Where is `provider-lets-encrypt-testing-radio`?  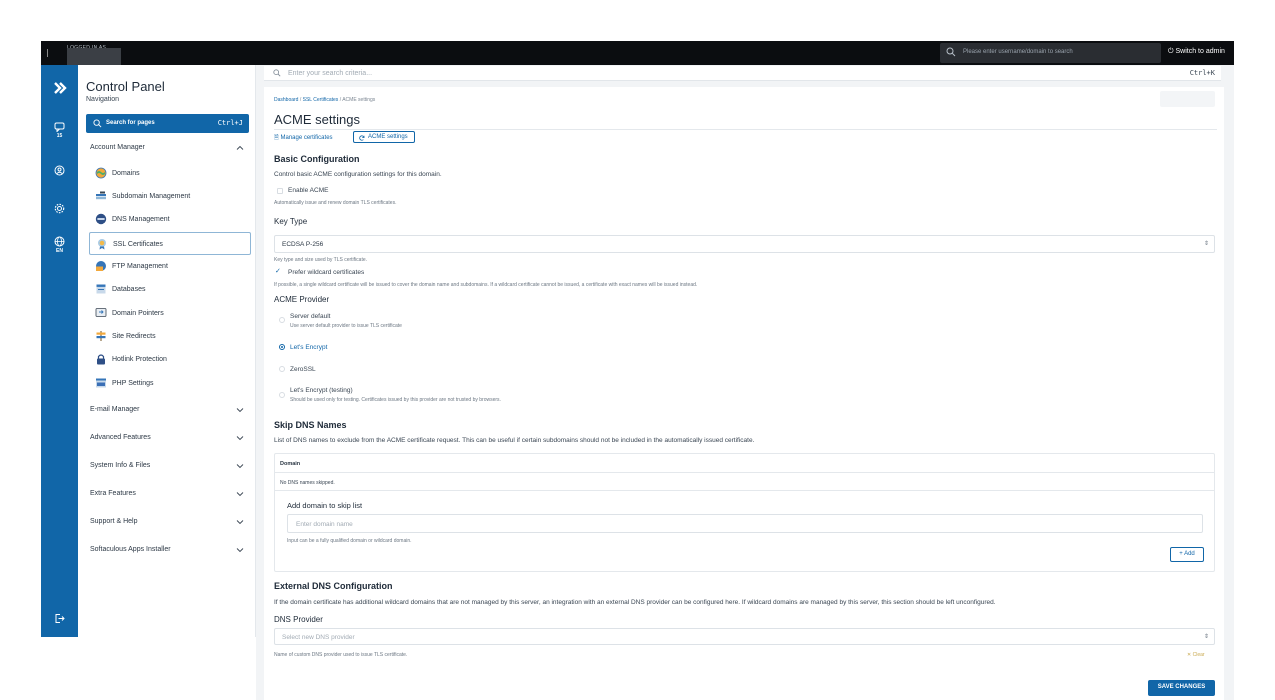 provider-lets-encrypt-testing-radio is located at coordinates (282, 395).